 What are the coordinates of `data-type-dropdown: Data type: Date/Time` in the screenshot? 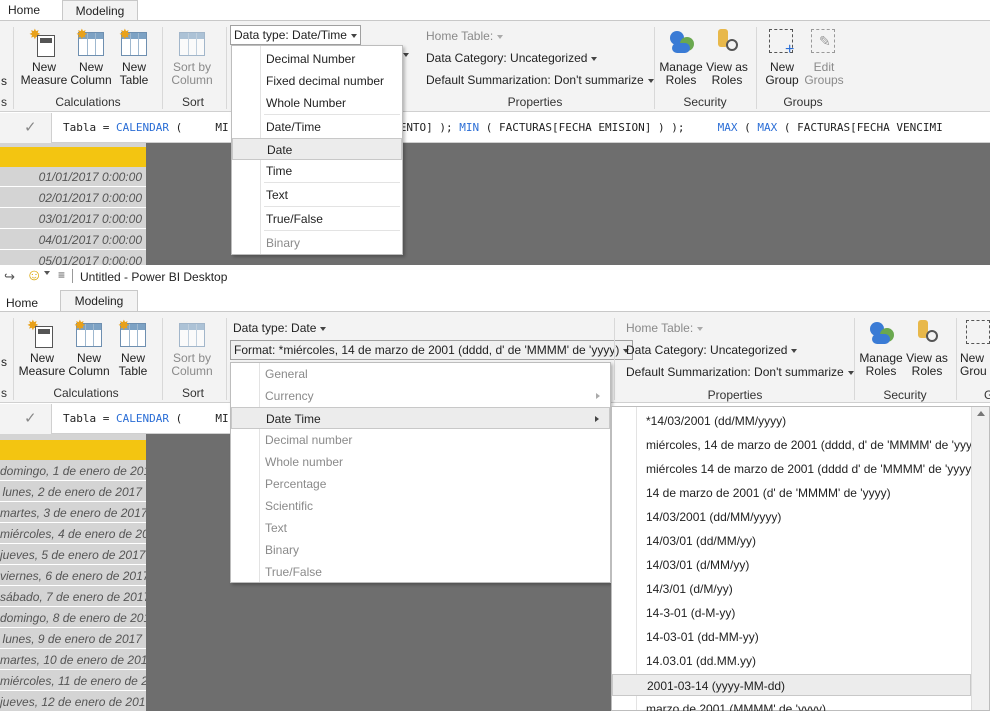 It's located at (295, 35).